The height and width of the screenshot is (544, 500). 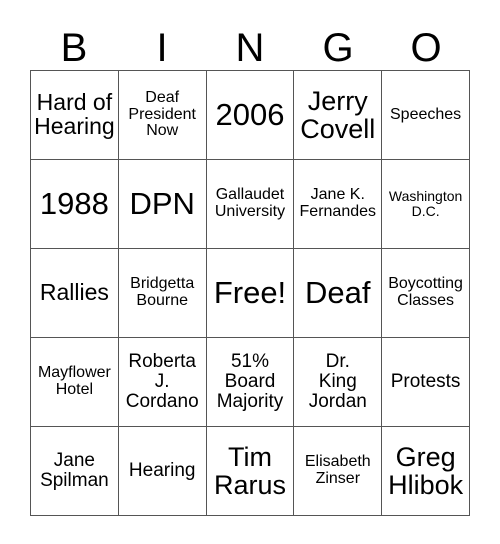 I want to click on bingo-cell: DPN, so click(x=162, y=204).